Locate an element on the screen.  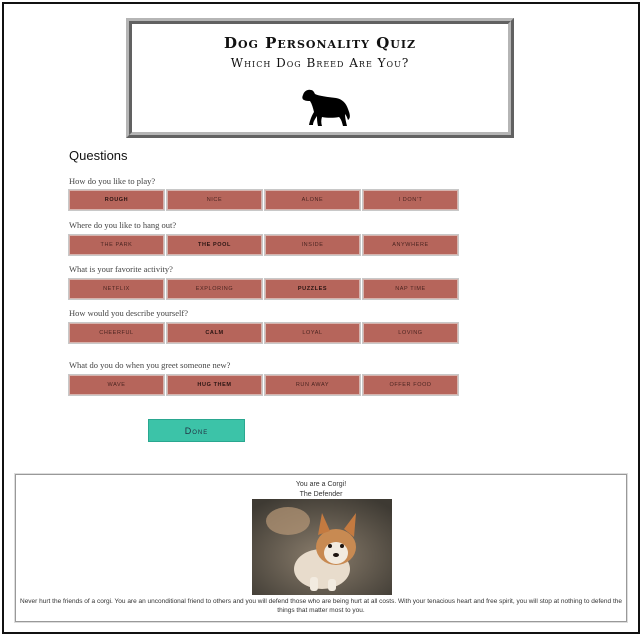
q1-option-i-dont: I don't is located at coordinates (410, 200).